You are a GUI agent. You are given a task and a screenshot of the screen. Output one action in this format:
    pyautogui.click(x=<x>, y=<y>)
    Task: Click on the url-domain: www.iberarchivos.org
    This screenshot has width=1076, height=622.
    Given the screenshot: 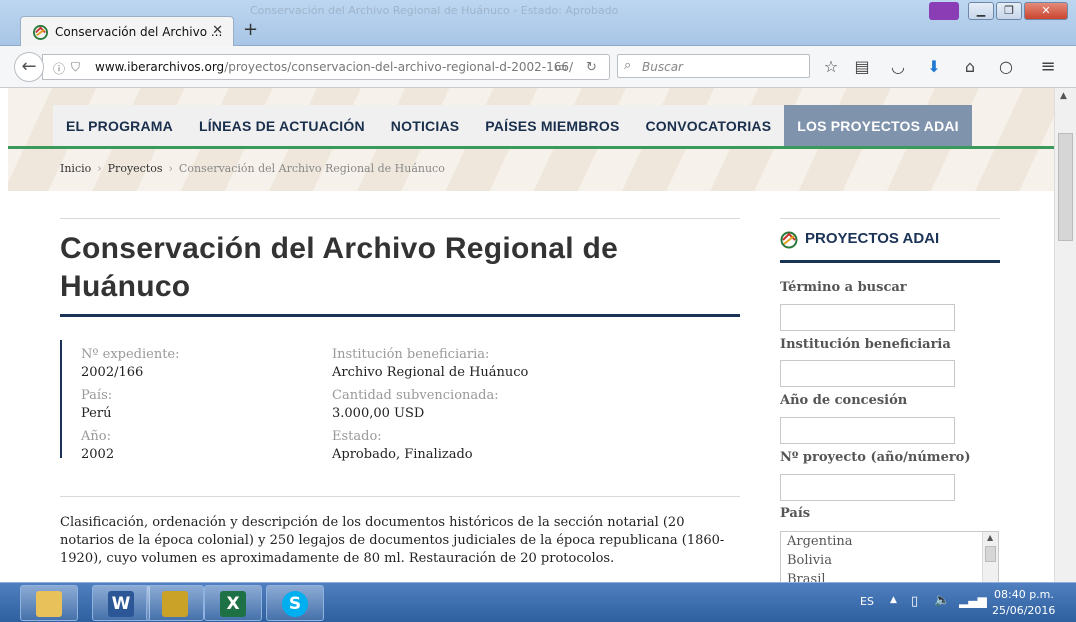 What is the action you would take?
    pyautogui.click(x=160, y=67)
    